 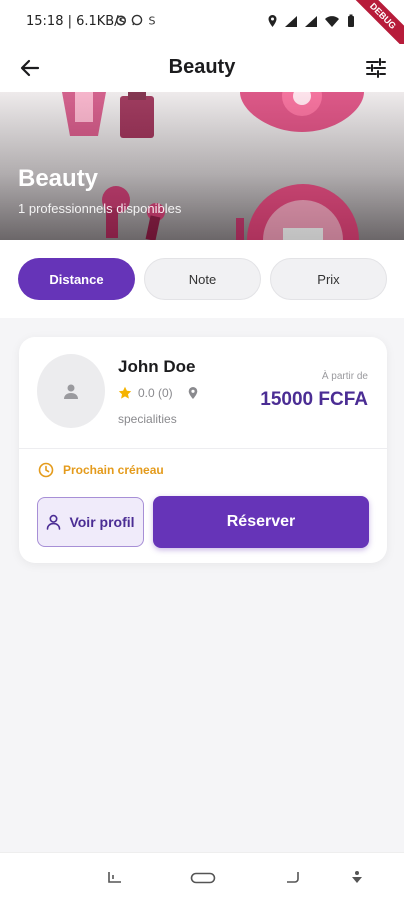 What do you see at coordinates (272, 21) in the screenshot?
I see `location-icon` at bounding box center [272, 21].